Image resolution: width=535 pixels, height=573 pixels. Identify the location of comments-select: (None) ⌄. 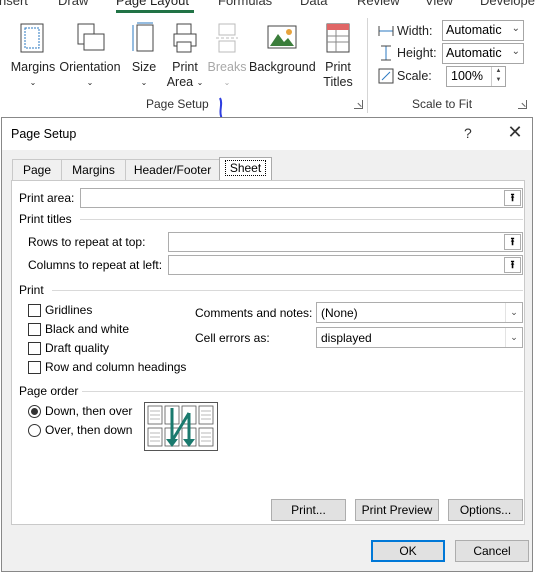
(419, 312).